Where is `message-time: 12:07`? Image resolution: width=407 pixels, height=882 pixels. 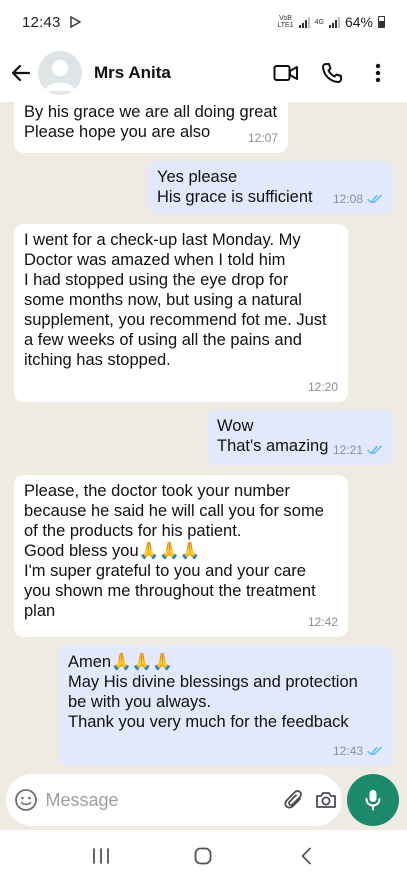
message-time: 12:07 is located at coordinates (262, 138).